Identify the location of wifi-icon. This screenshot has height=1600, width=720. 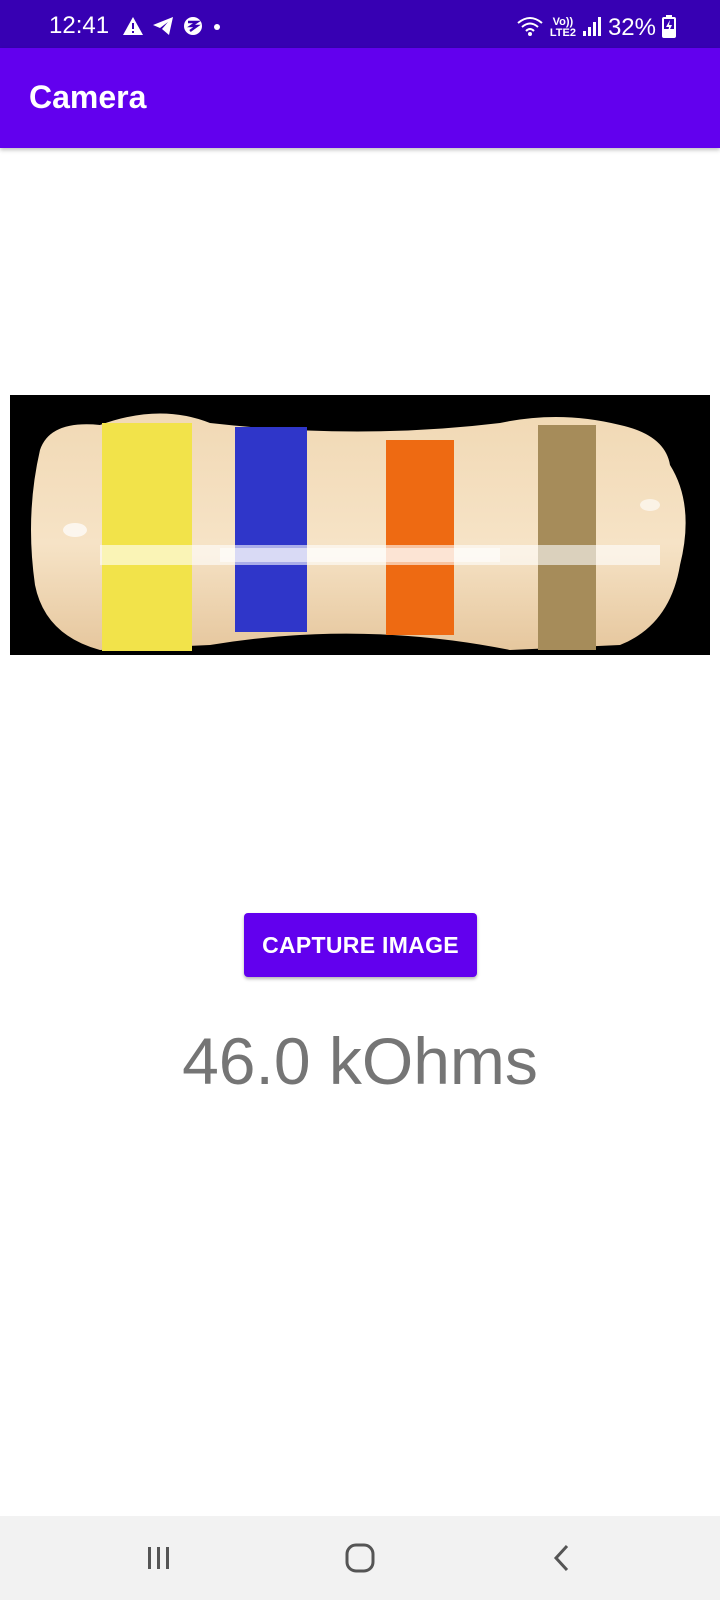
(530, 28).